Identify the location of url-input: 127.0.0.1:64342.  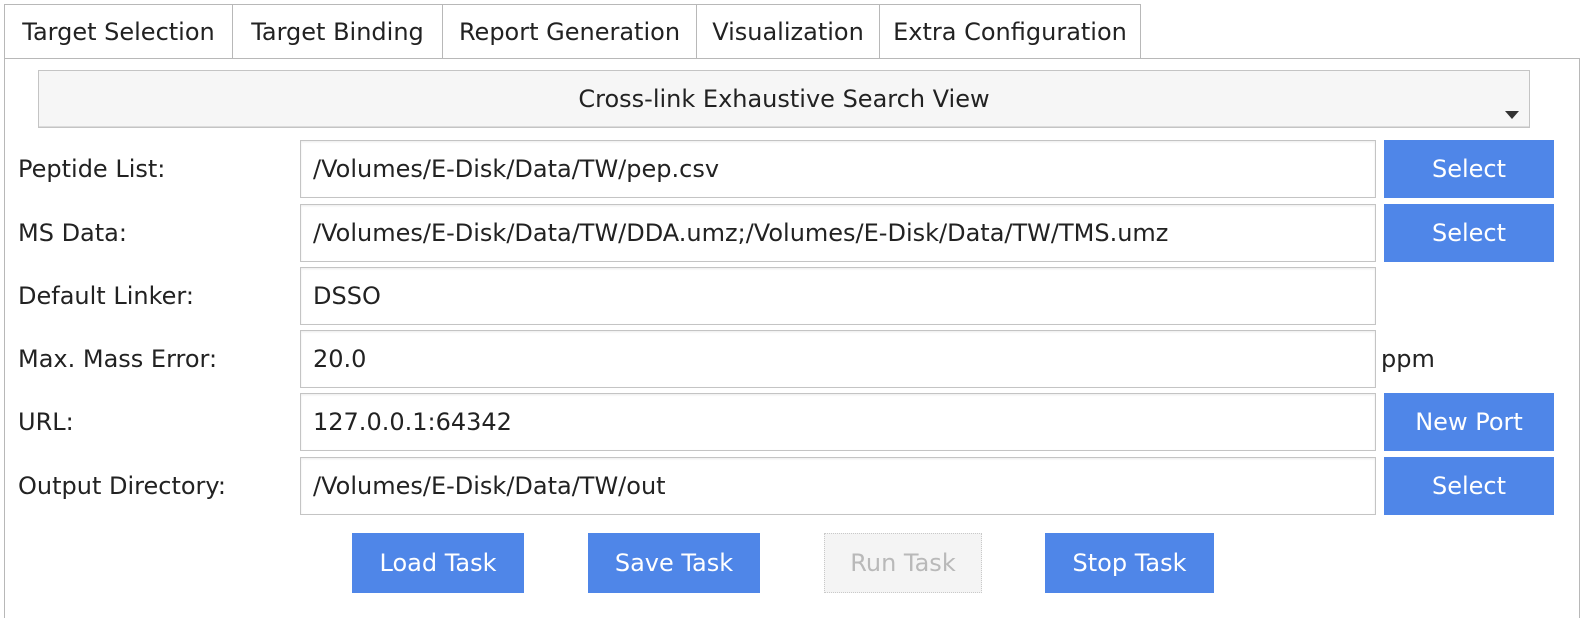
(838, 422).